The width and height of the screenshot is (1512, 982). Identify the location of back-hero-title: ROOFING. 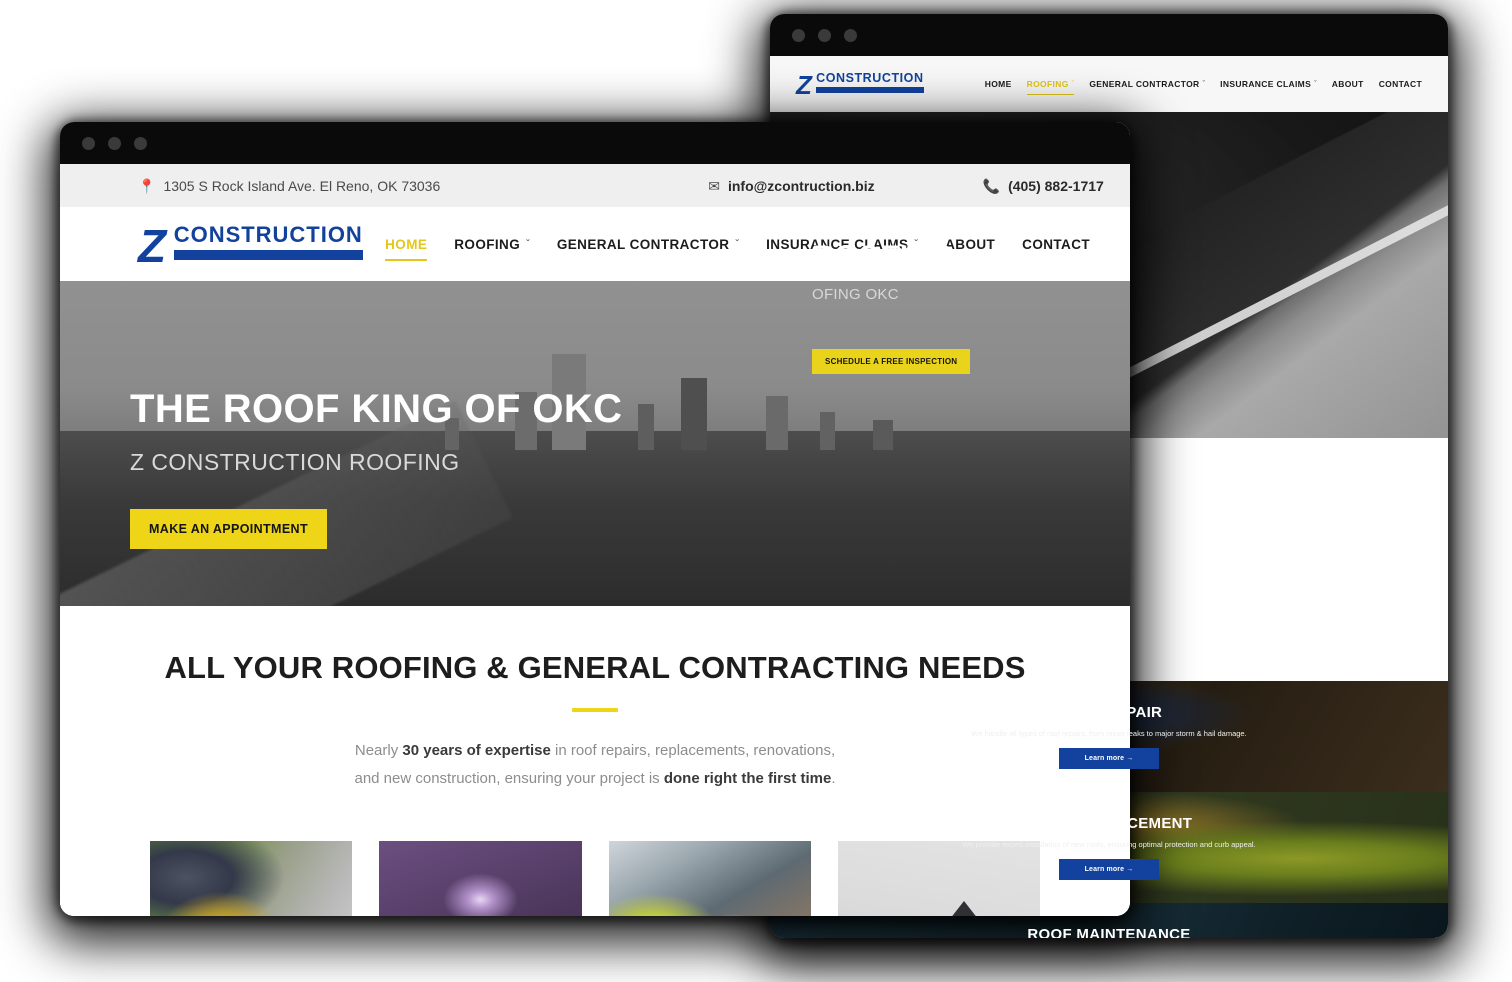
(883, 256).